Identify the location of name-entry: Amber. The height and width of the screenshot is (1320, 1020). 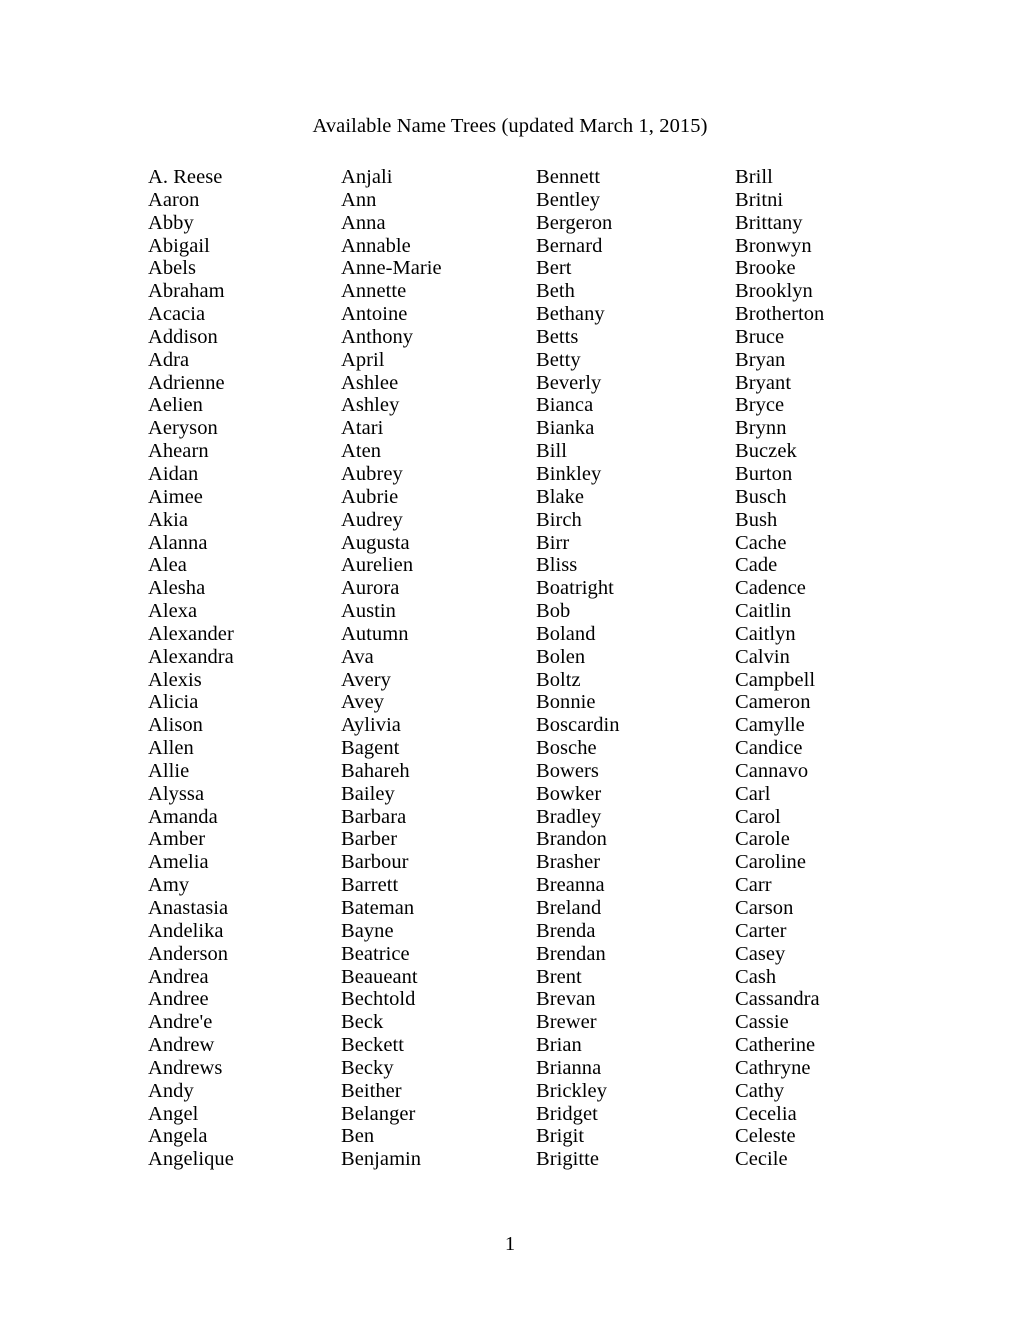
(177, 839).